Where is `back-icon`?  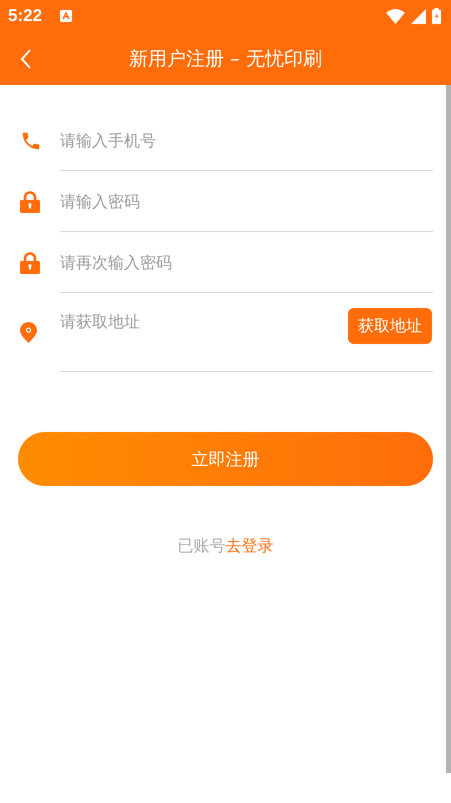 back-icon is located at coordinates (26, 59).